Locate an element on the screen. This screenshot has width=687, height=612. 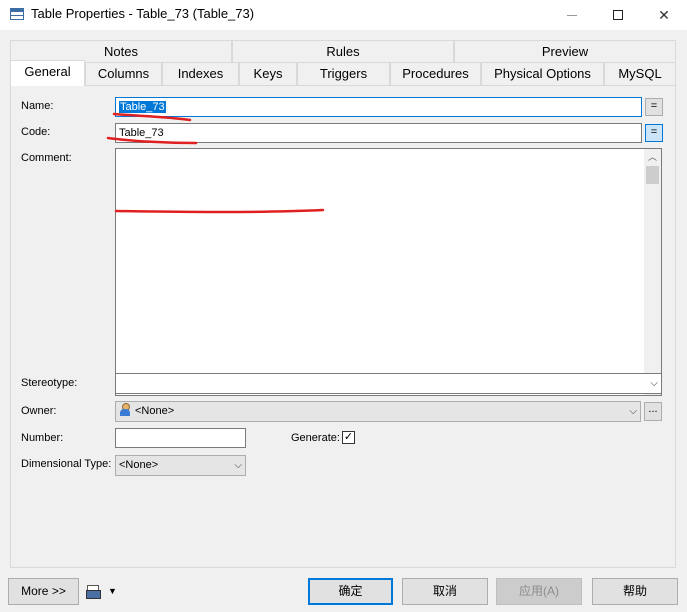
comment-scrollbar: ︿ ﹀ is located at coordinates (652, 272).